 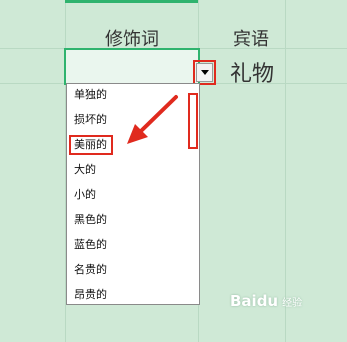 What do you see at coordinates (292, 303) in the screenshot?
I see `watermark-sub: 经验` at bounding box center [292, 303].